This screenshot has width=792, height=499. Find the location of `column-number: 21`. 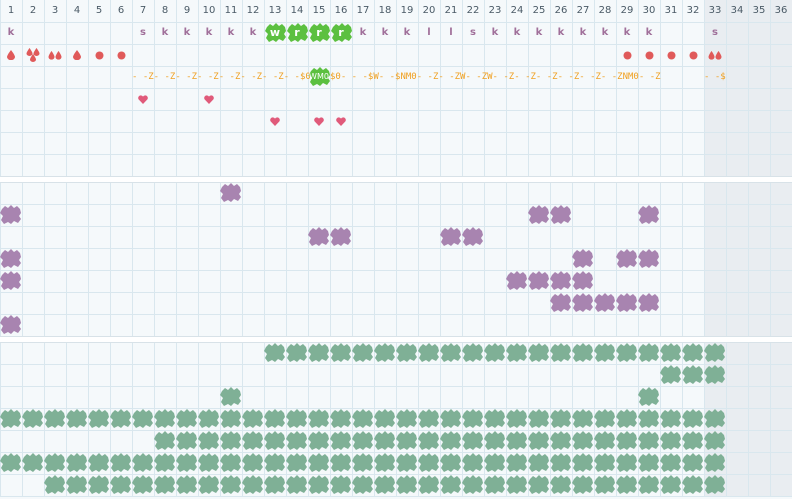

column-number: 21 is located at coordinates (451, 11).